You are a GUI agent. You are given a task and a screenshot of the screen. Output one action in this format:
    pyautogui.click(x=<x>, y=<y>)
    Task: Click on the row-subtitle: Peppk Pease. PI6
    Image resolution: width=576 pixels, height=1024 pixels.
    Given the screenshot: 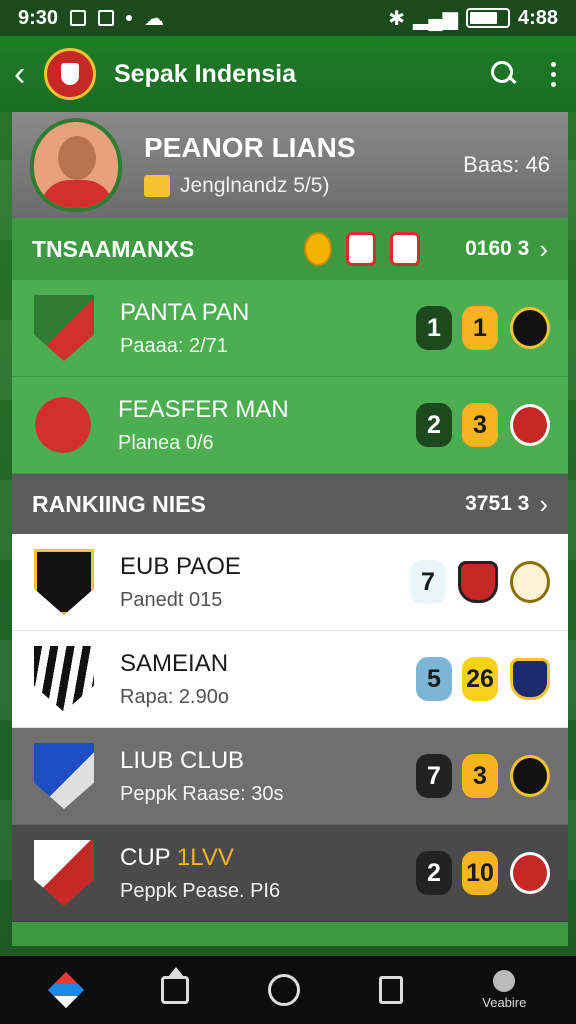 What is the action you would take?
    pyautogui.click(x=200, y=890)
    